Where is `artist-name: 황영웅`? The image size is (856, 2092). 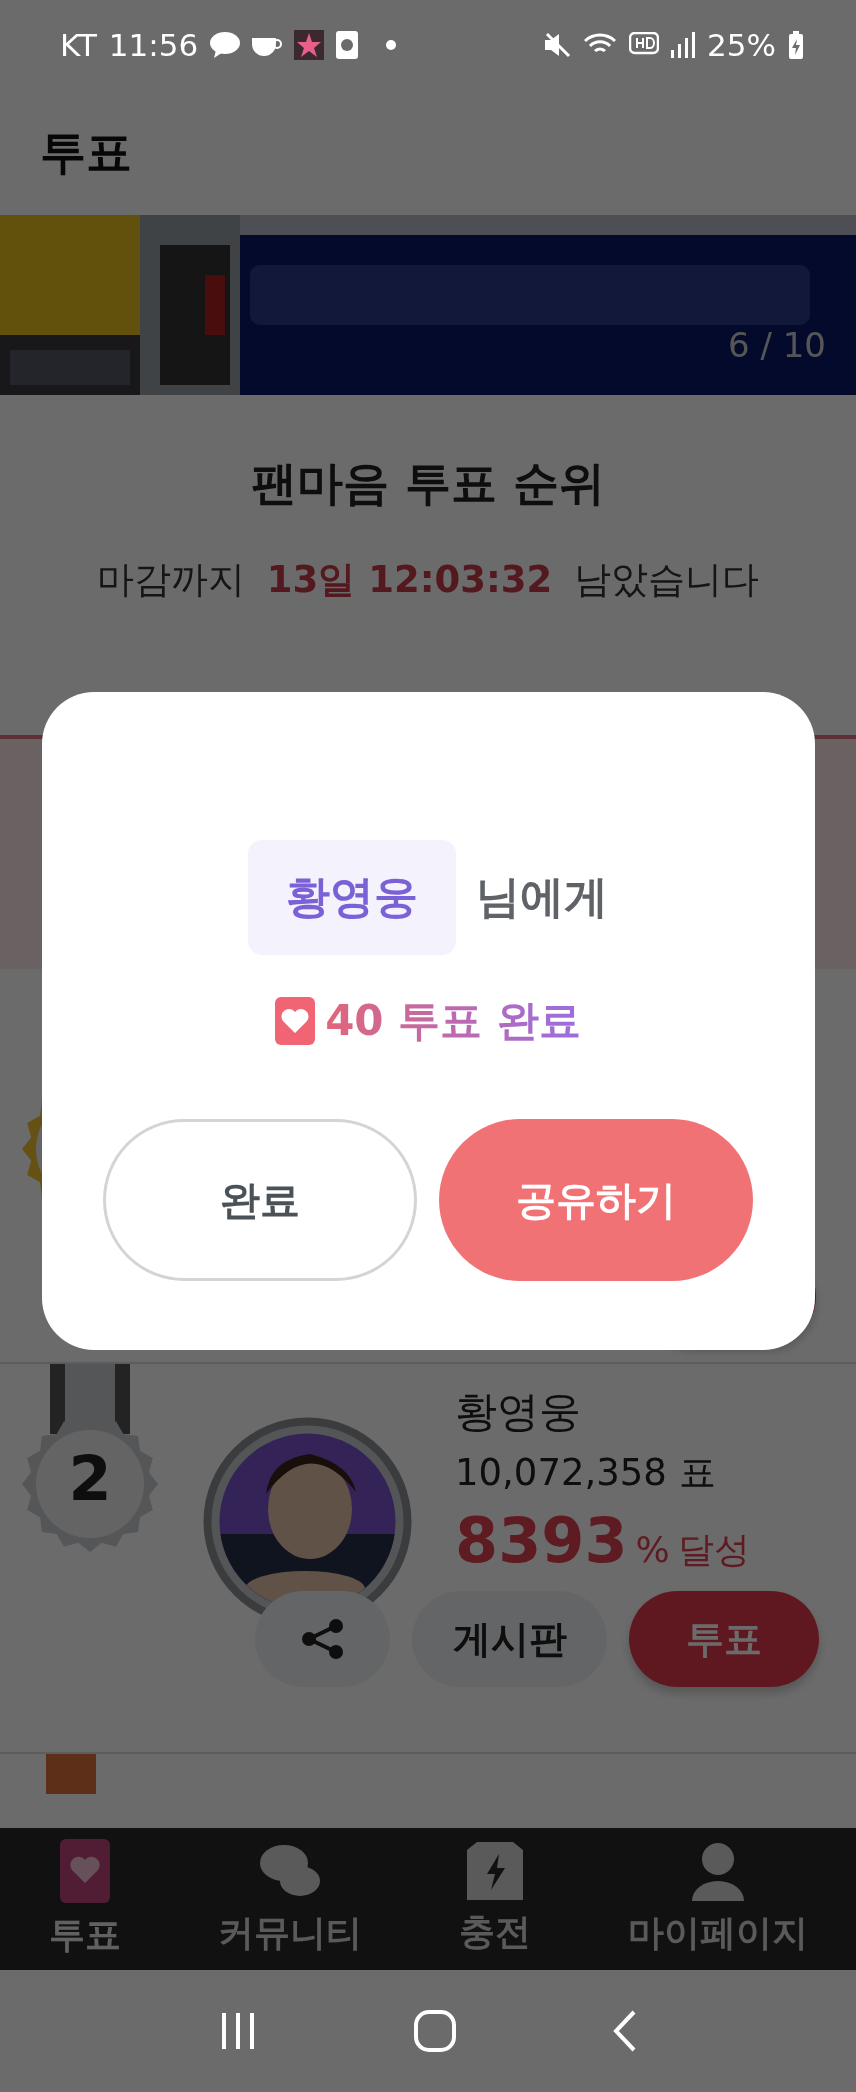
artist-name: 황영웅 is located at coordinates (518, 1412).